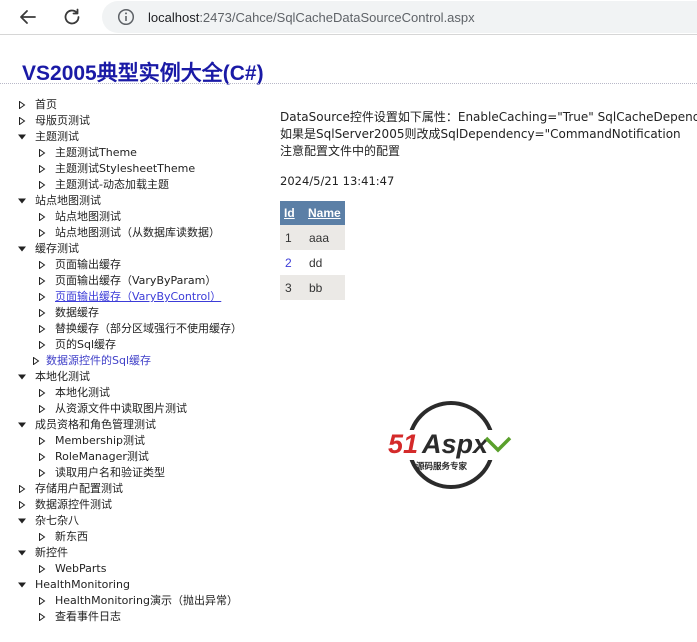 Image resolution: width=697 pixels, height=642 pixels. Describe the element at coordinates (82, 585) in the screenshot. I see `tree-node-label: HealthMonitoring` at that location.